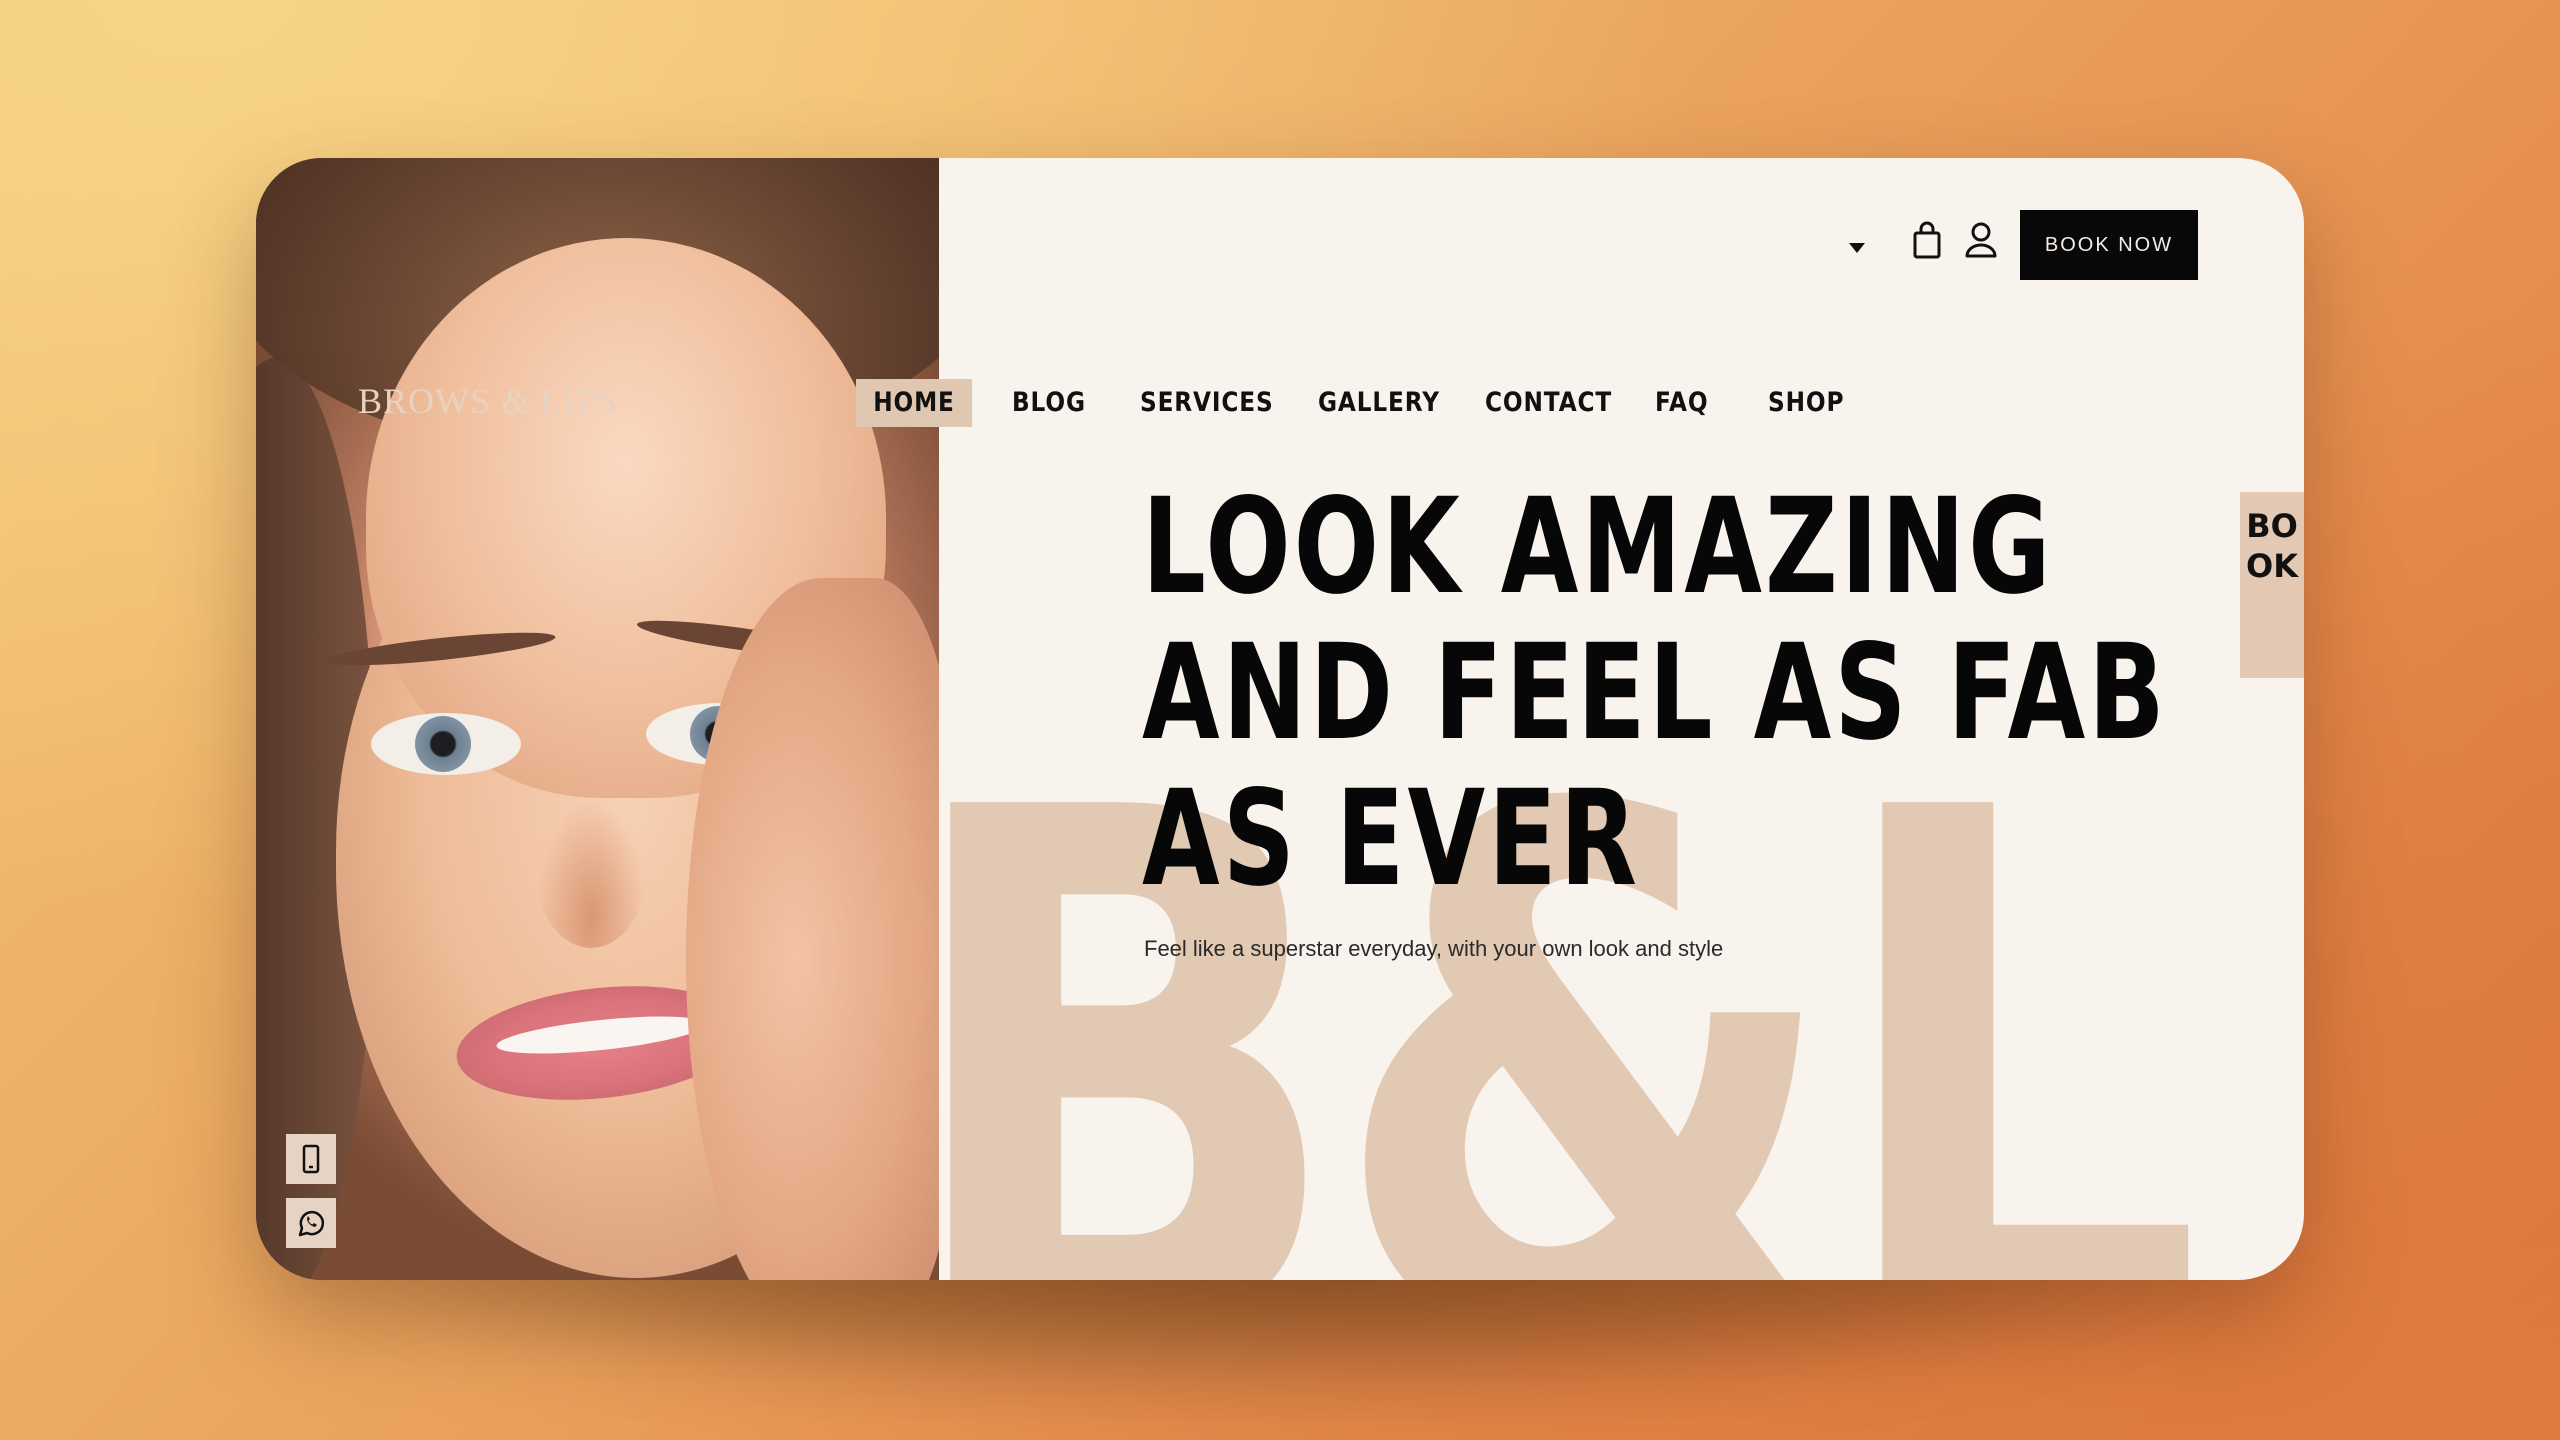 This screenshot has width=2560, height=1440. What do you see at coordinates (1681, 403) in the screenshot?
I see `nav-item-faq: FAQ` at bounding box center [1681, 403].